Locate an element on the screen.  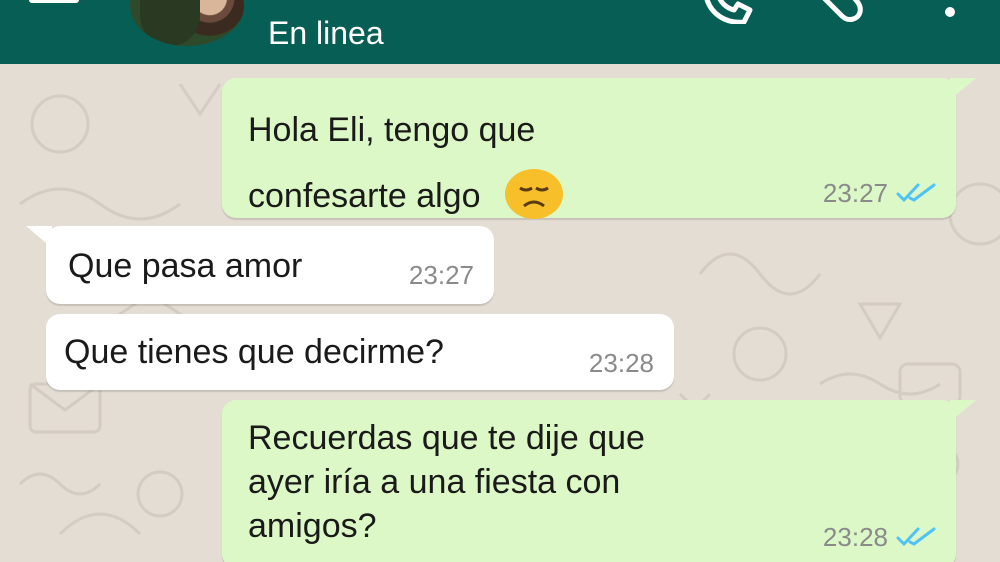
more-vert-icon is located at coordinates (950, 12).